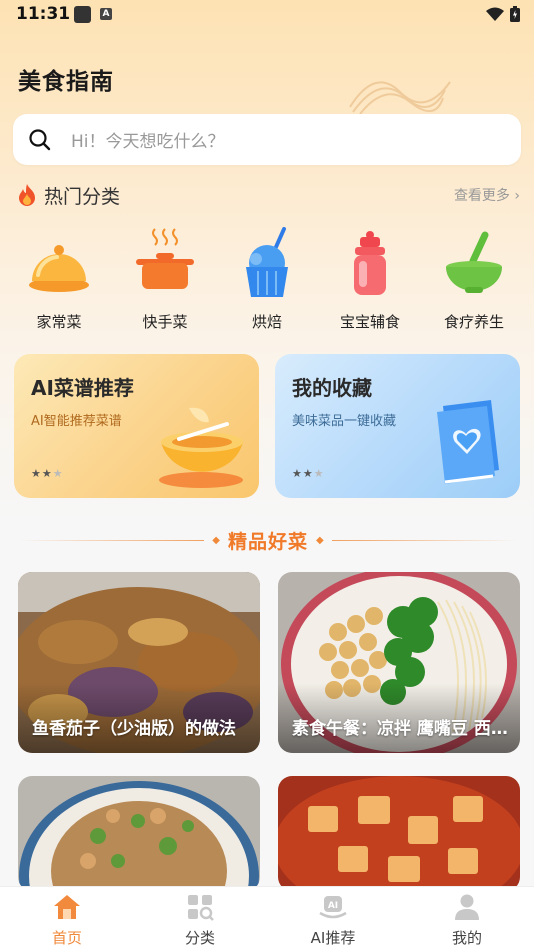  Describe the element at coordinates (82, 388) in the screenshot. I see `ai-recipe-title: AI菜谱推荐` at that location.